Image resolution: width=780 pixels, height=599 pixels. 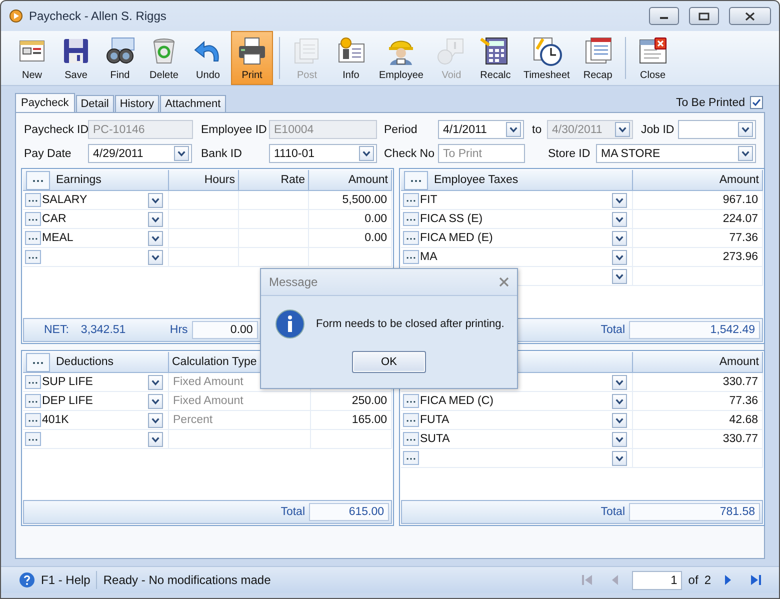 What do you see at coordinates (323, 153) in the screenshot?
I see `combo-box: 1110-01` at bounding box center [323, 153].